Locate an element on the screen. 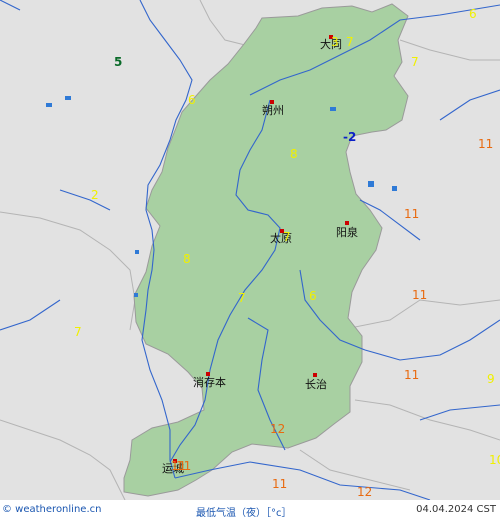 The width and height of the screenshot is (500, 520). city-label-xiaoyi: 消存本 is located at coordinates (209, 382).